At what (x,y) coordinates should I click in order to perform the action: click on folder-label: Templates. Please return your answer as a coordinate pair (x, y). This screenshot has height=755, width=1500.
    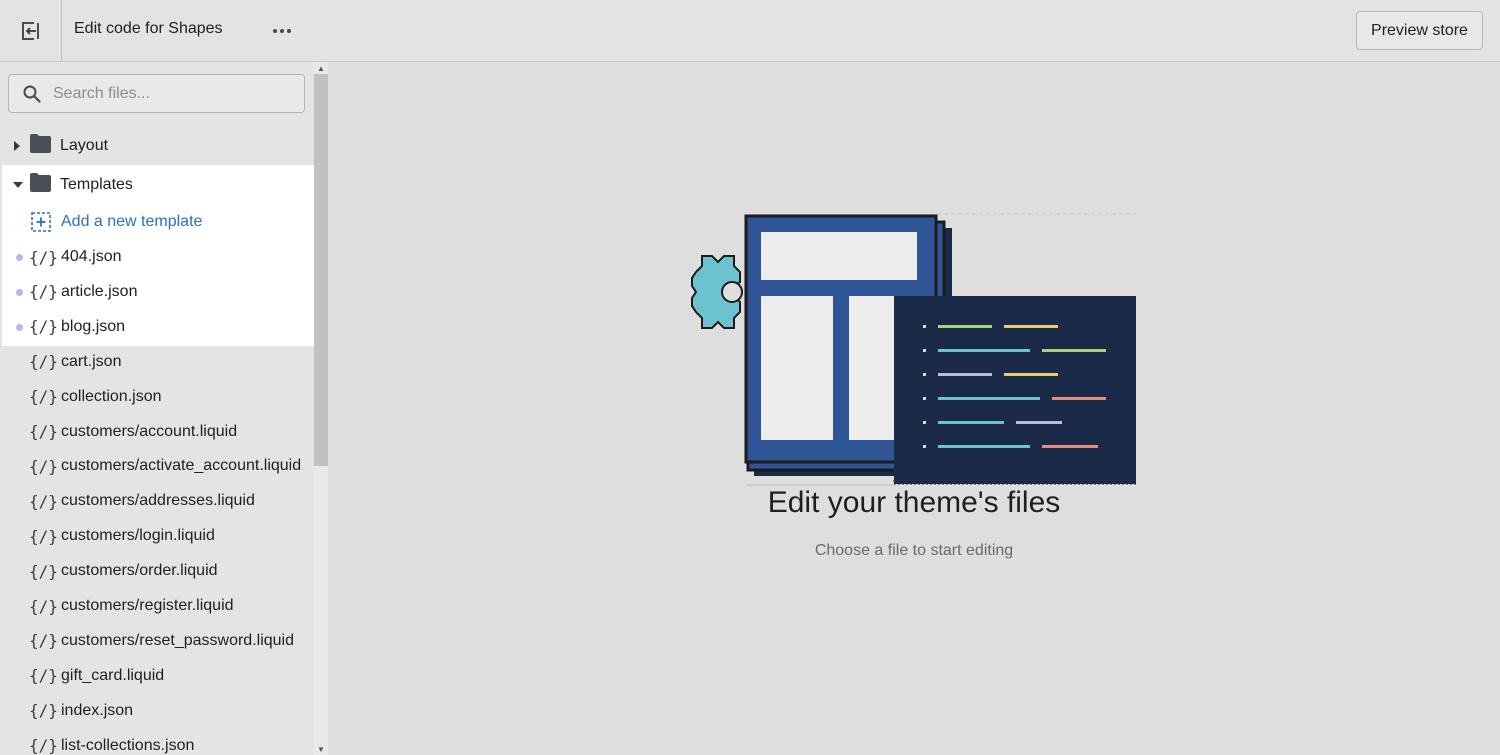
    Looking at the image, I should click on (96, 184).